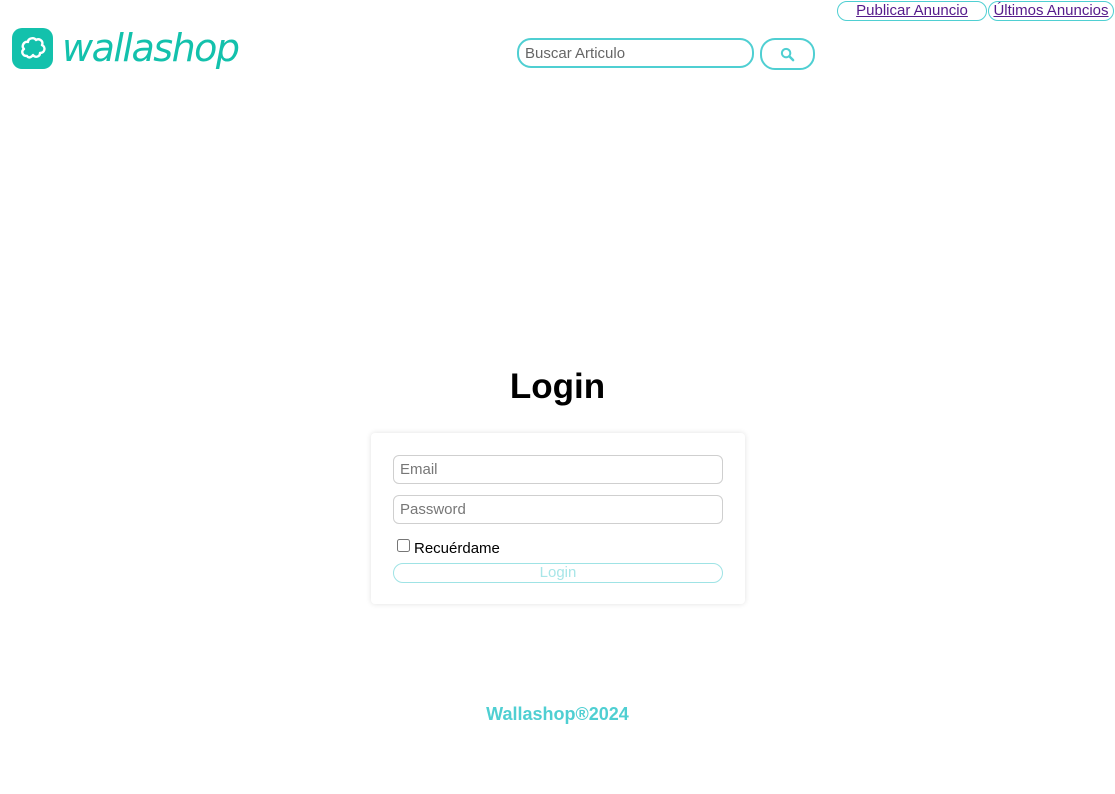  Describe the element at coordinates (557, 386) in the screenshot. I see `login-title: Login` at that location.